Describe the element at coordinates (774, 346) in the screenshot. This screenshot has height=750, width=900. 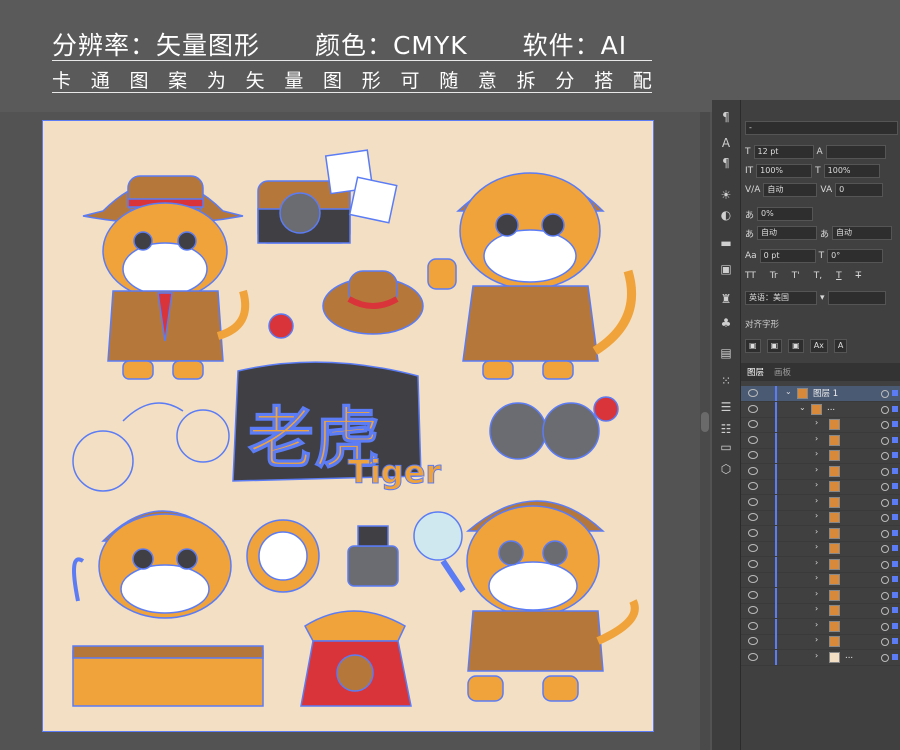
I see `glyph-align-icf-button: ▣` at that location.